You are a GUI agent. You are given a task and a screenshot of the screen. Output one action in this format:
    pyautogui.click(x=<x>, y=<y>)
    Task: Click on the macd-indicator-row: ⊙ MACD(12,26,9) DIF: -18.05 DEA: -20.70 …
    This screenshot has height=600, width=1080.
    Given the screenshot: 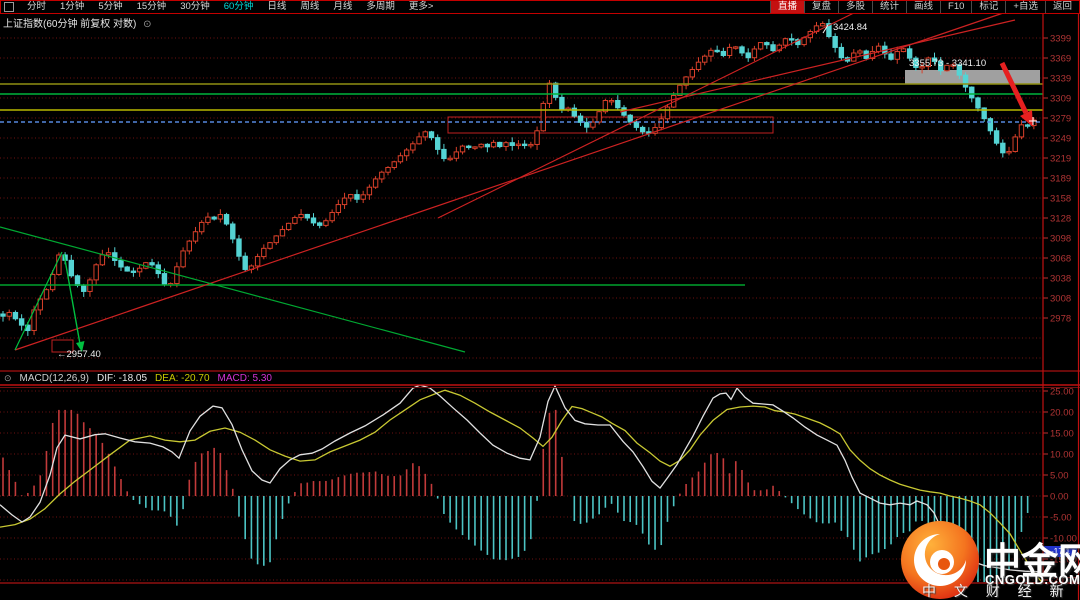 What is the action you would take?
    pyautogui.click(x=138, y=378)
    